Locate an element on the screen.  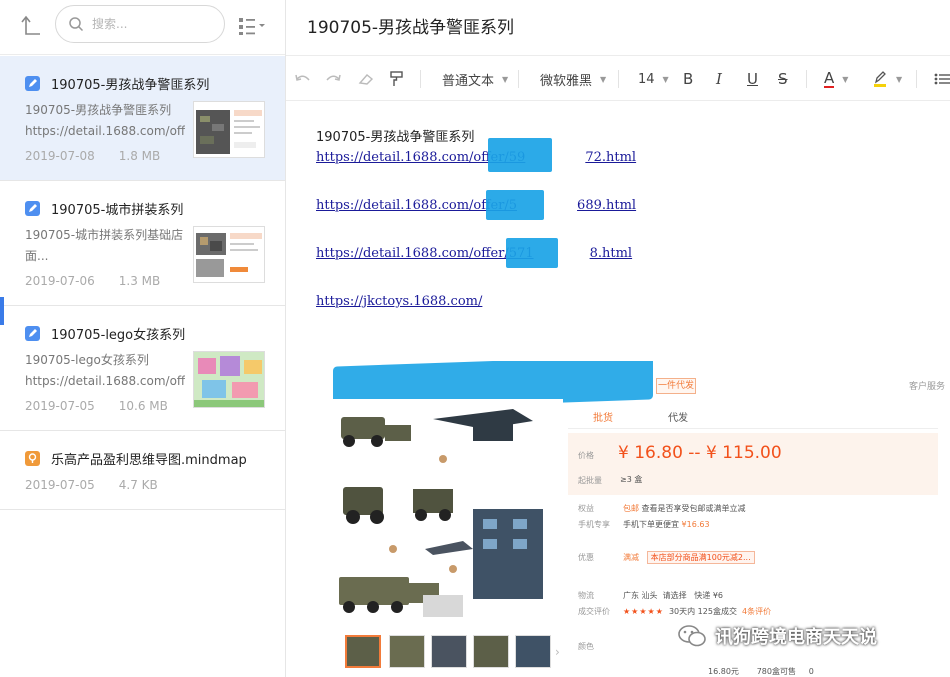
rating-stars: ★★★★★ is located at coordinates (643, 611).